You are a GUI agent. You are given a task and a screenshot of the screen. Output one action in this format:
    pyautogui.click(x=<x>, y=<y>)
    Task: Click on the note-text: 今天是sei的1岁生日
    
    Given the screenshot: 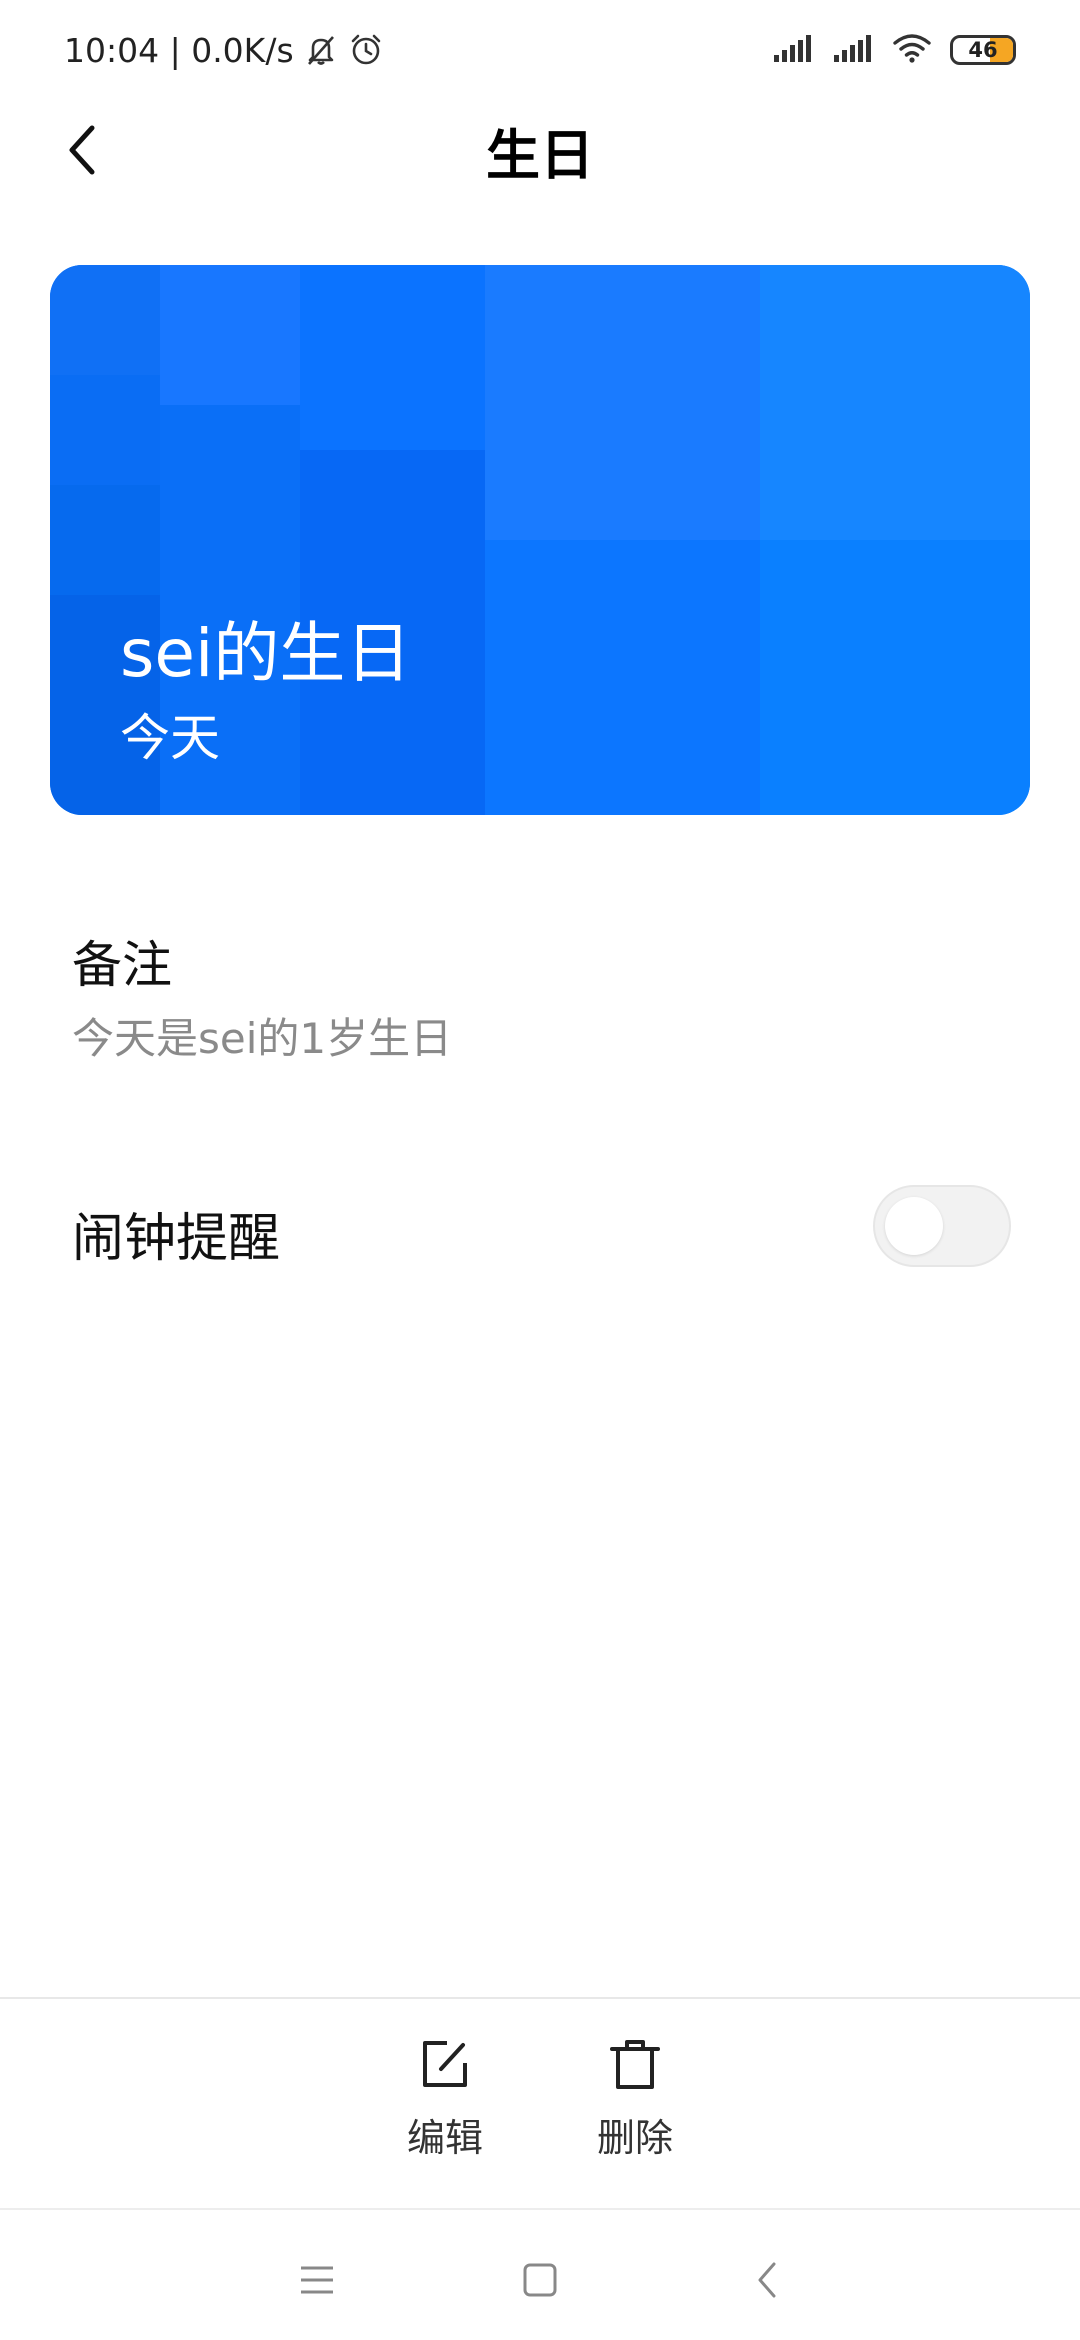 What is the action you would take?
    pyautogui.click(x=262, y=1038)
    